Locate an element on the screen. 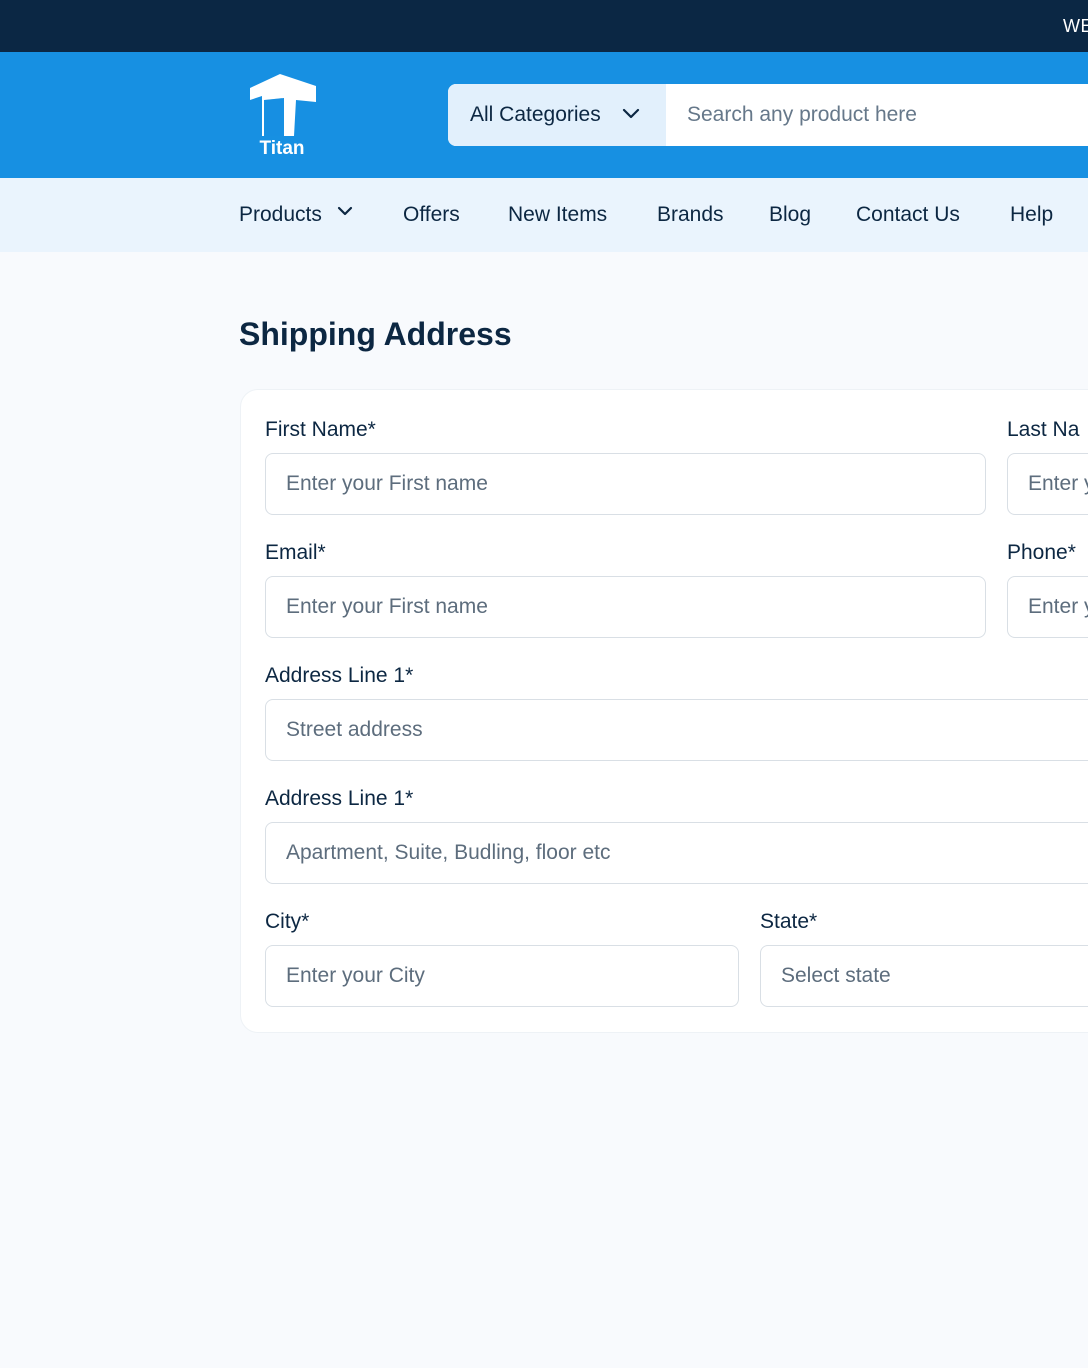 This screenshot has width=1088, height=1368. header: Titan All Categories is located at coordinates (544, 115).